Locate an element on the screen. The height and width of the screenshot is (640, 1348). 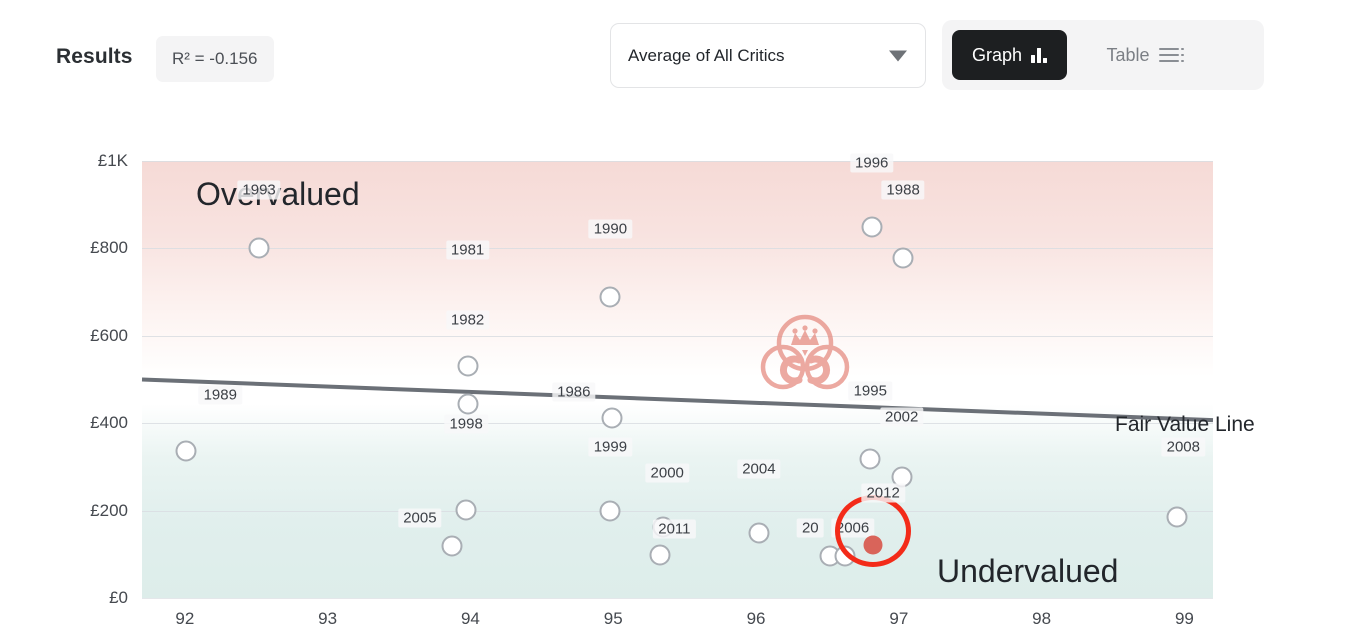
tab-graph: Graph is located at coordinates (1009, 55).